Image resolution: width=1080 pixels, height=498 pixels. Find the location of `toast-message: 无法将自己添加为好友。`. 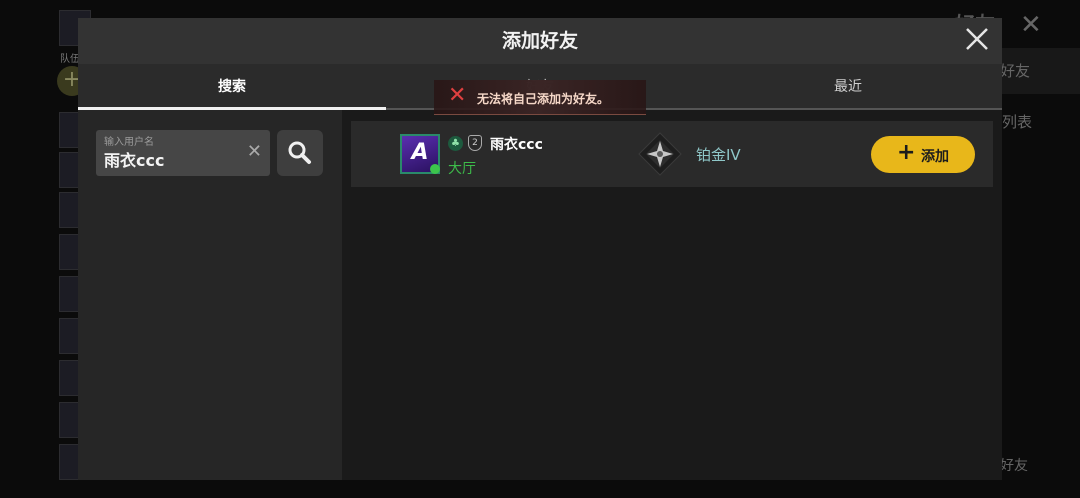

toast-message: 无法将自己添加为好友。 is located at coordinates (543, 99).